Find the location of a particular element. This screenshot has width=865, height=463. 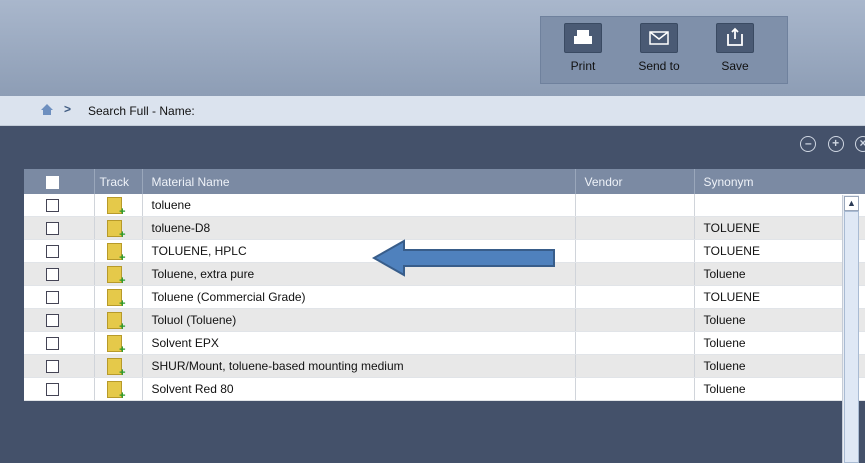

table-header-row: Track Material Name Vendor Synonym is located at coordinates (444, 181).